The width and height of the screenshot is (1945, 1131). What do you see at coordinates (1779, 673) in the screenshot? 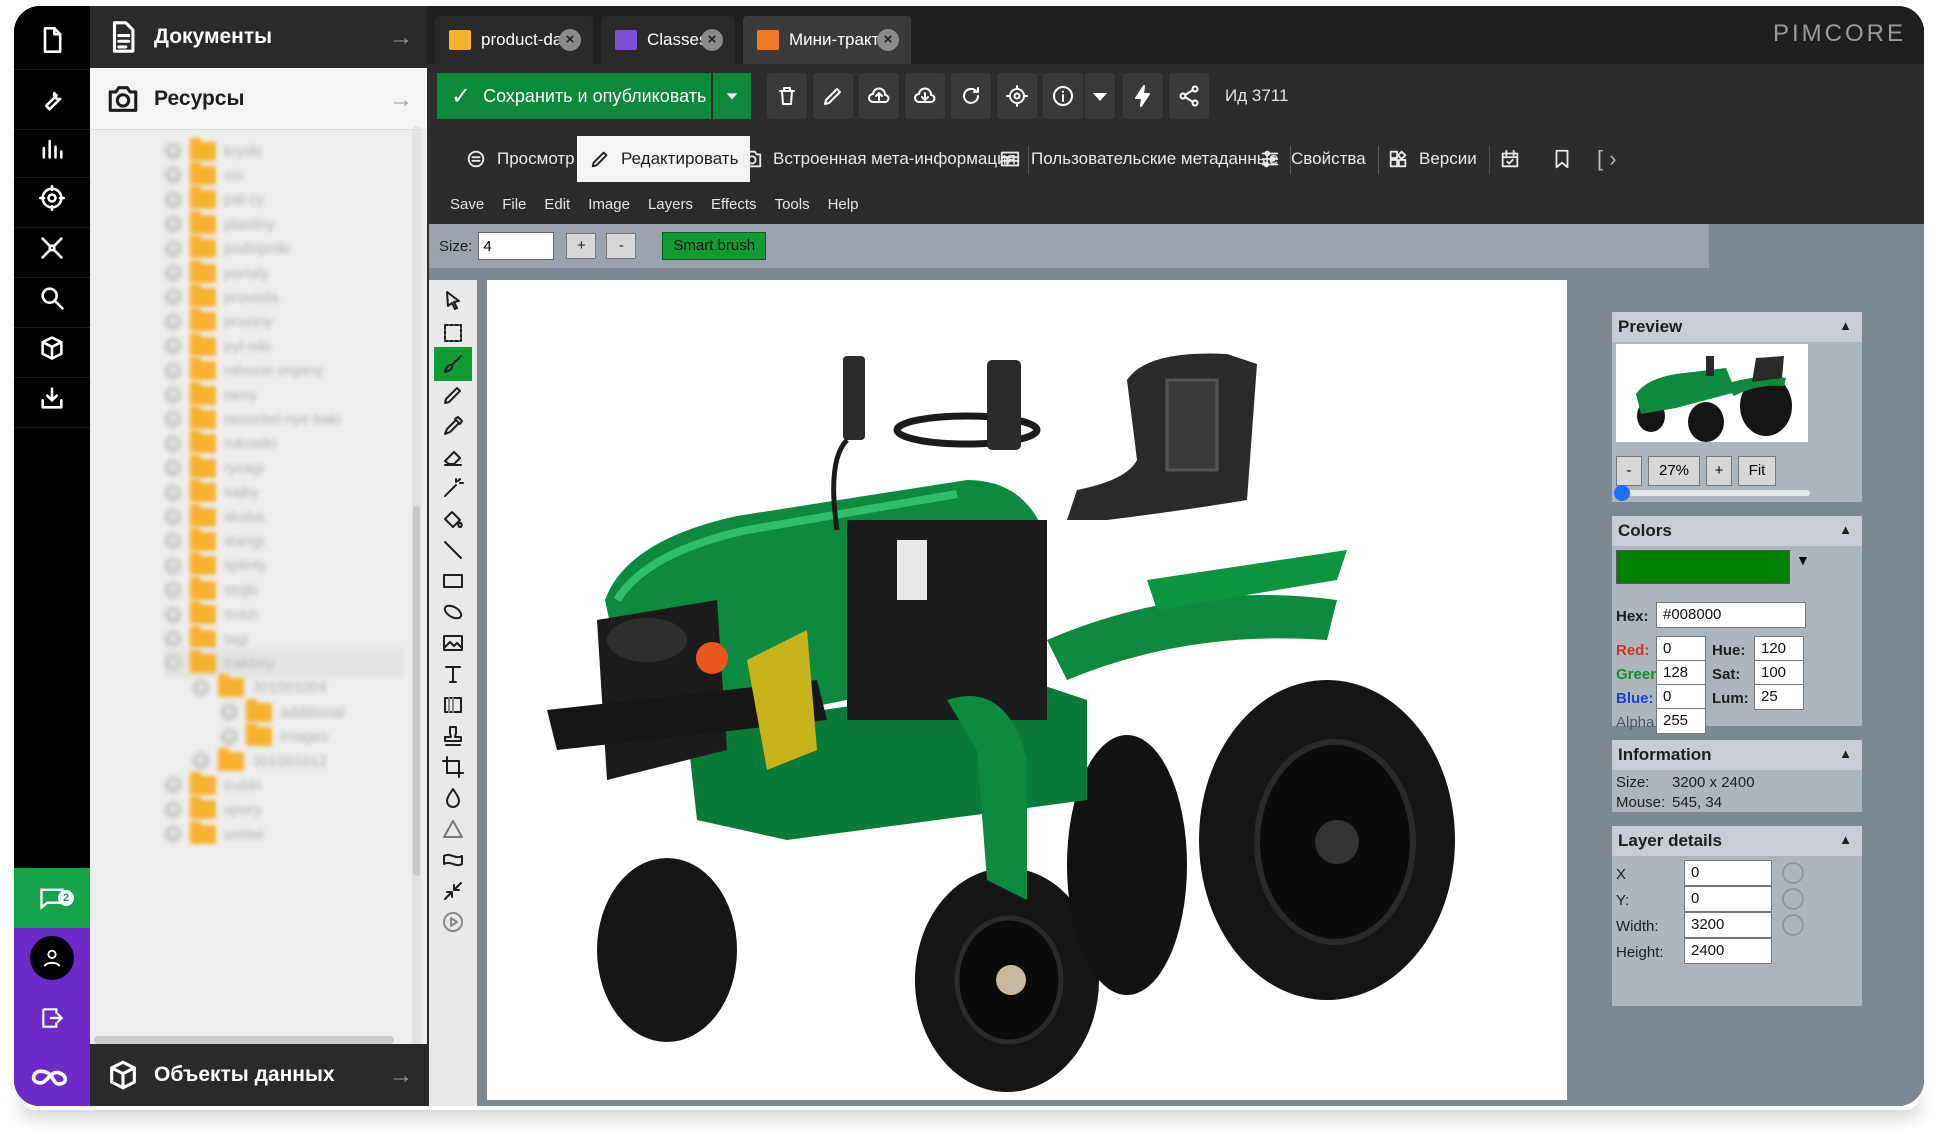
I see `sat-input: 100` at bounding box center [1779, 673].